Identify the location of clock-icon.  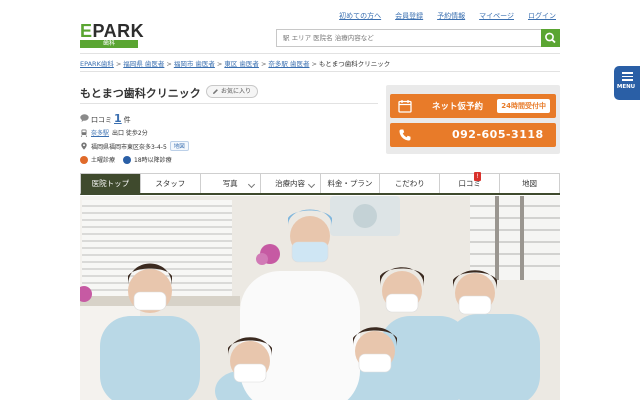
(127, 159).